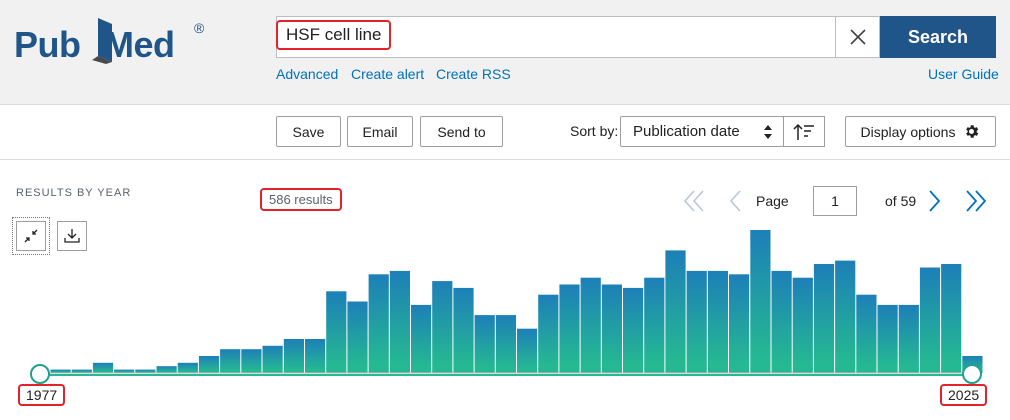 This screenshot has height=420, width=1010. I want to click on sort-by-select: Publication date, so click(702, 131).